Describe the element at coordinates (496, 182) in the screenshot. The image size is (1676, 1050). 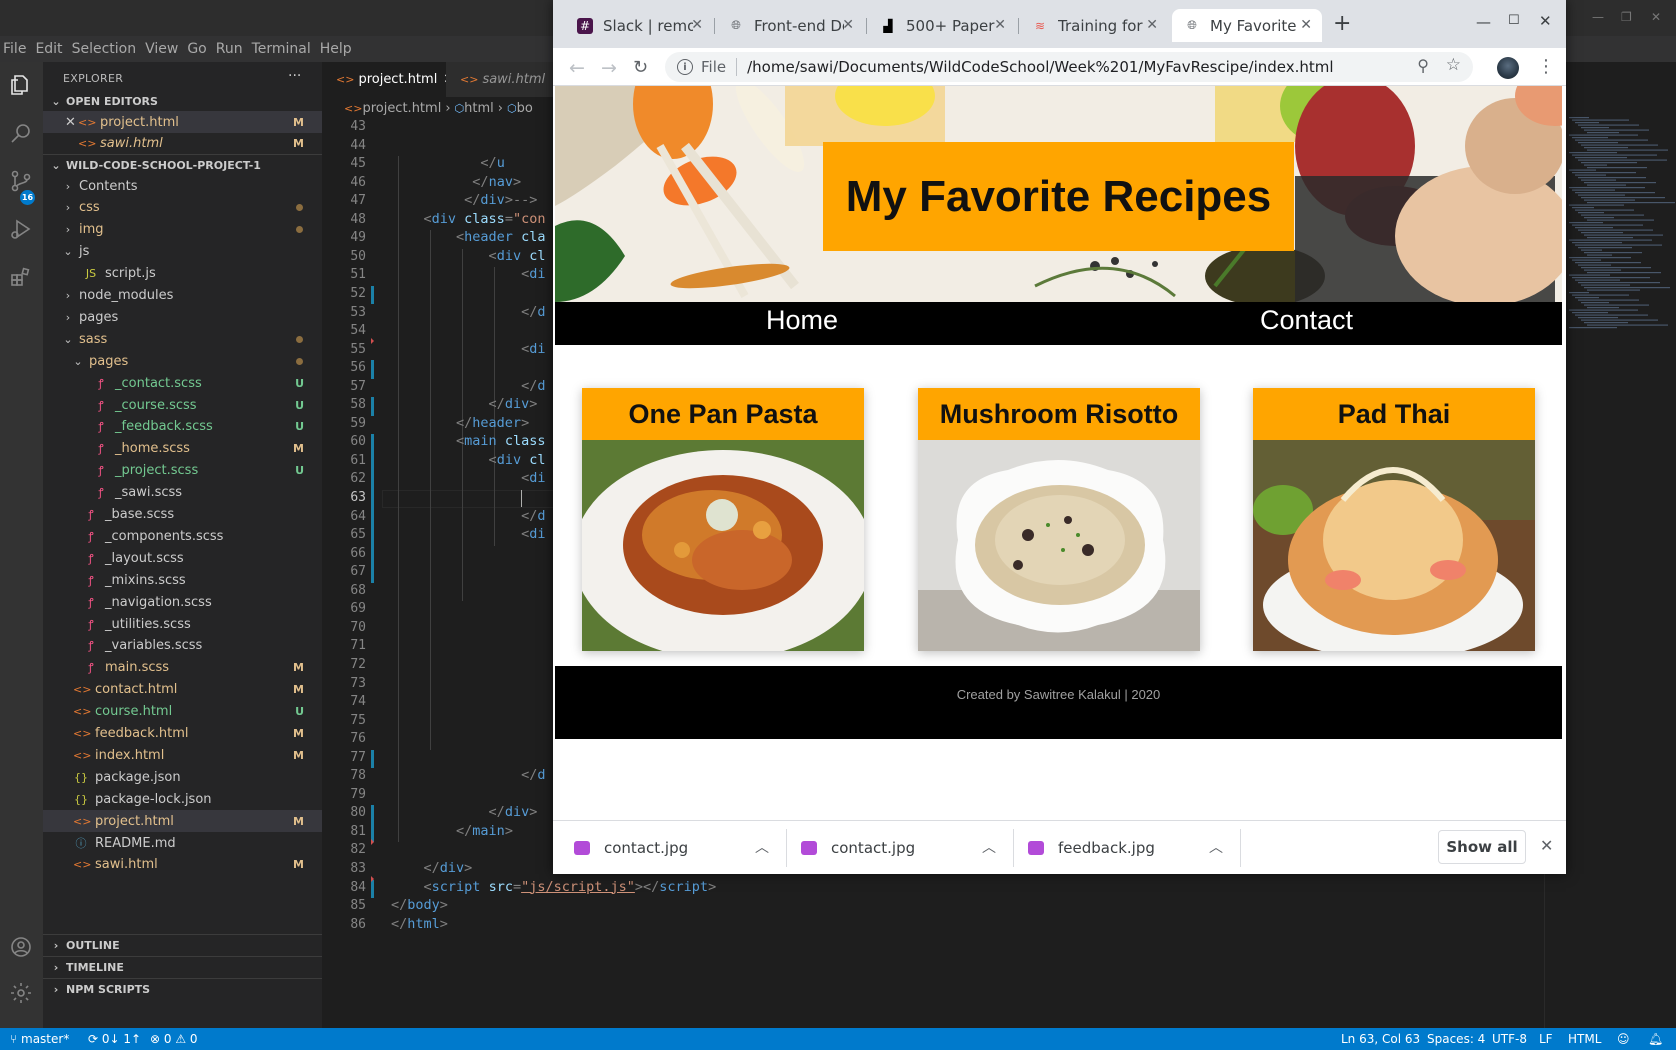
I see `code-line: </nav>` at that location.